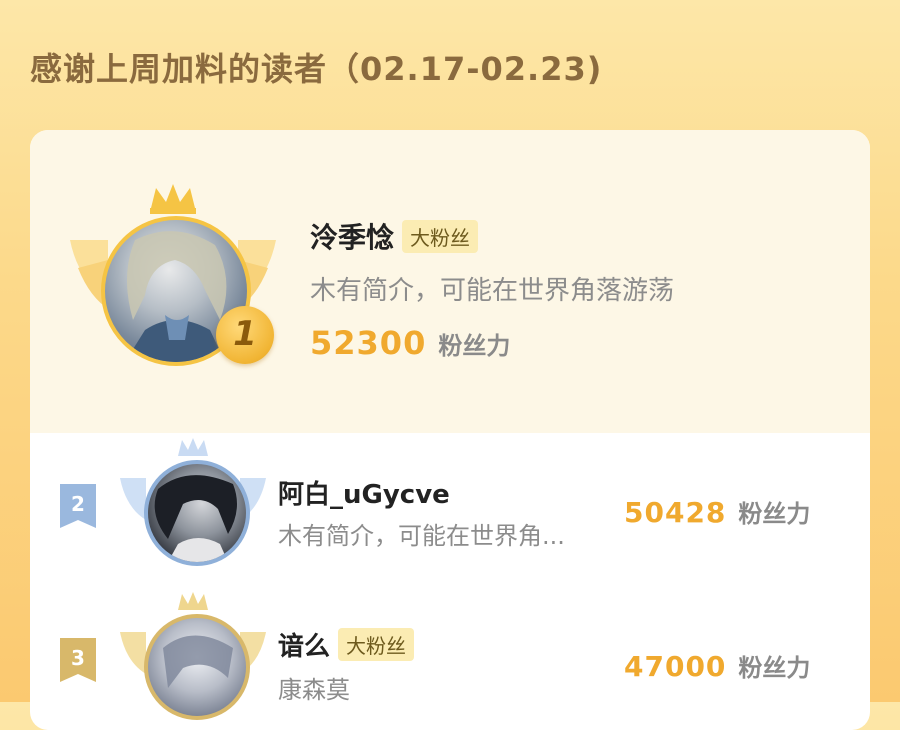 The width and height of the screenshot is (900, 730). What do you see at coordinates (314, 690) in the screenshot?
I see `reader-3-bio: 康森莫` at bounding box center [314, 690].